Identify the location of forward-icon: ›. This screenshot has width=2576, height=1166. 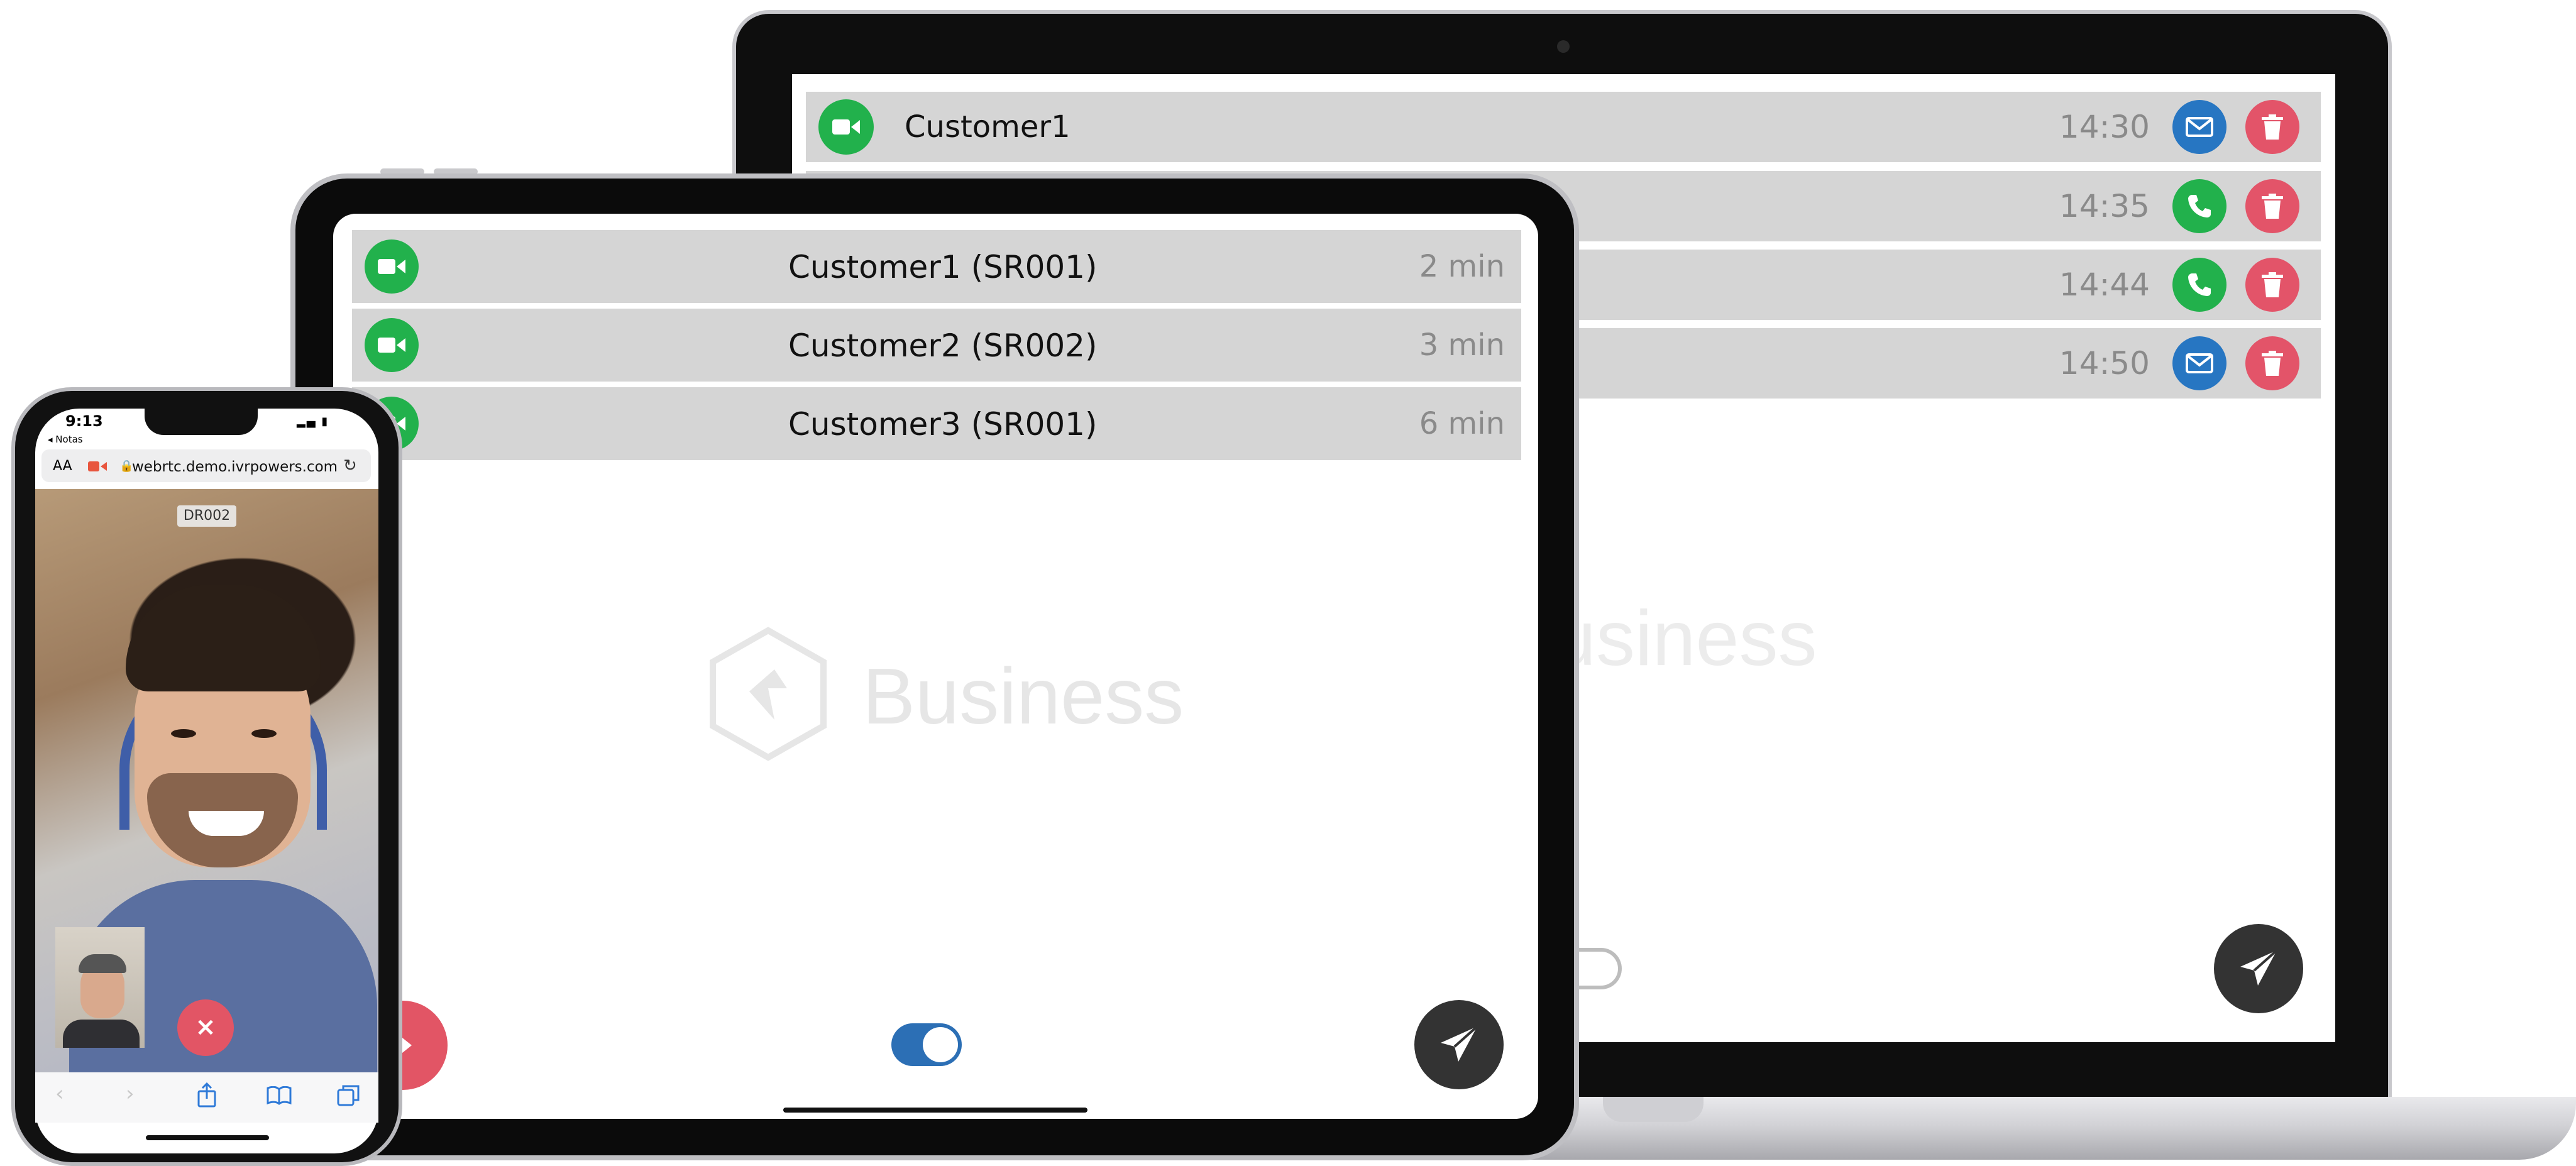
(130, 1093).